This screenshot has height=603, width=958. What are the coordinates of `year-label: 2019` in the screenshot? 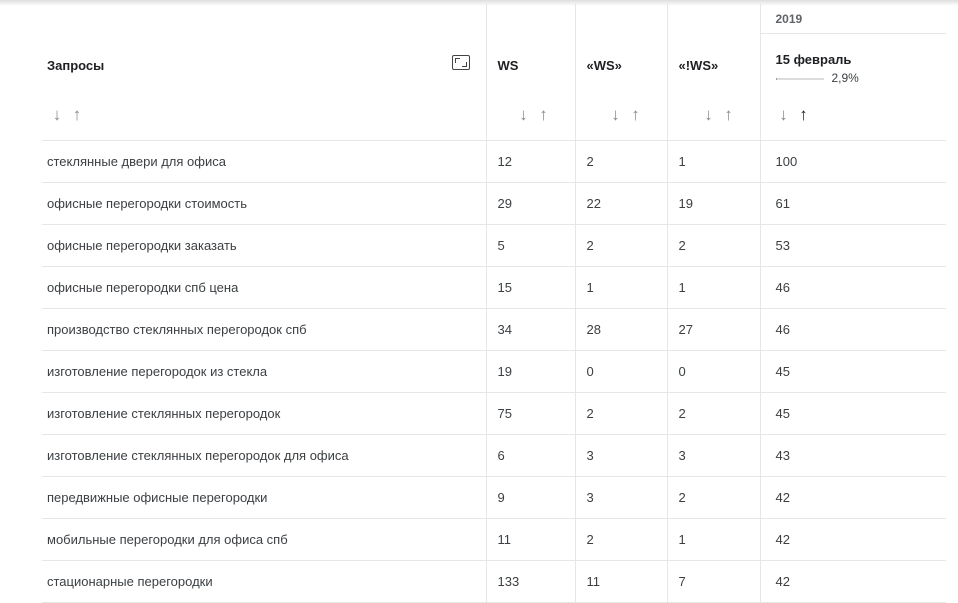 It's located at (853, 19).